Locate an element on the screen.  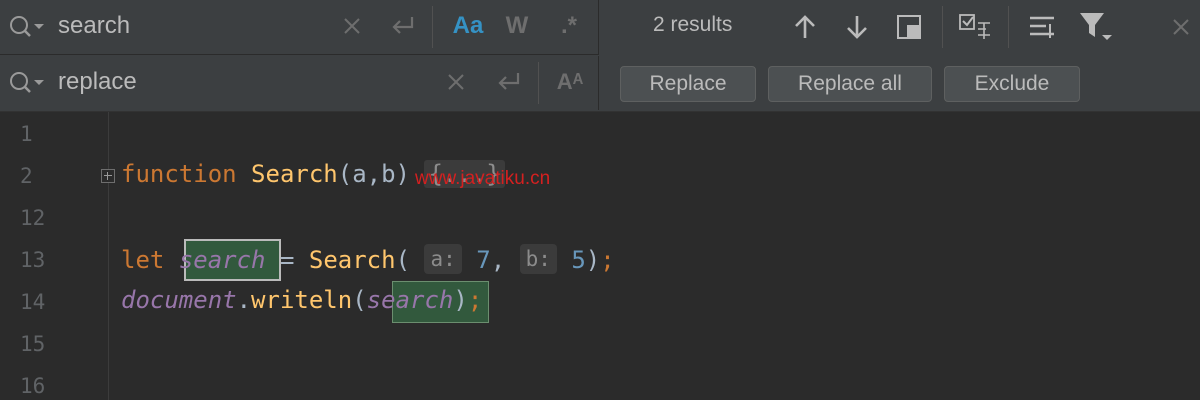
function-name: Search is located at coordinates (294, 174).